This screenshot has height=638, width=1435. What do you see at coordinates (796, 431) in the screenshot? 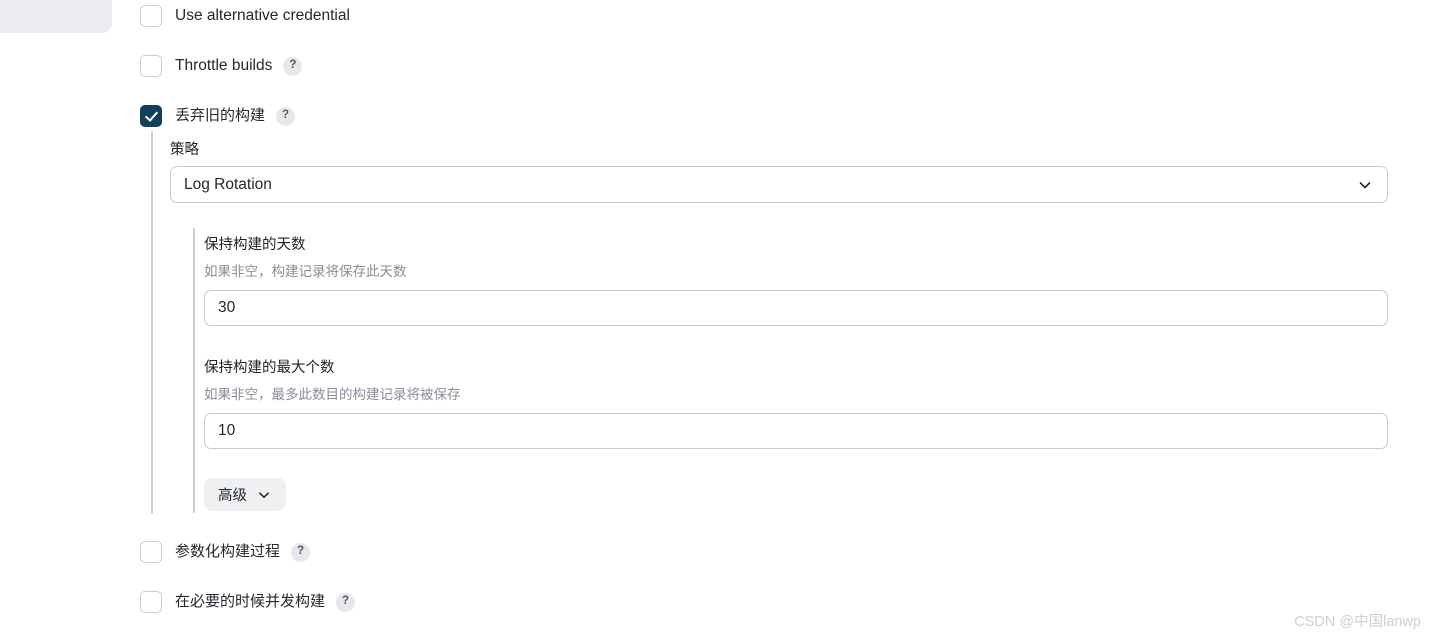
I see `builds-to-keep-input: 10` at bounding box center [796, 431].